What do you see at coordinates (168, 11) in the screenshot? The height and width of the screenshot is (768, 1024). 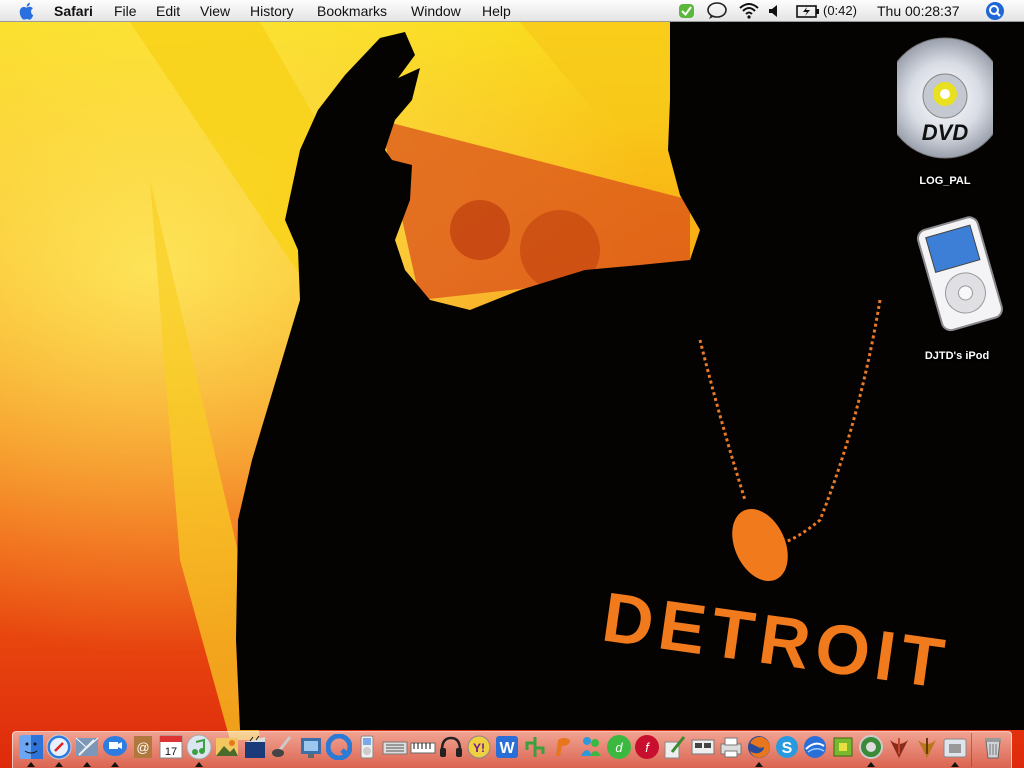 I see `menu-edit: Edit` at bounding box center [168, 11].